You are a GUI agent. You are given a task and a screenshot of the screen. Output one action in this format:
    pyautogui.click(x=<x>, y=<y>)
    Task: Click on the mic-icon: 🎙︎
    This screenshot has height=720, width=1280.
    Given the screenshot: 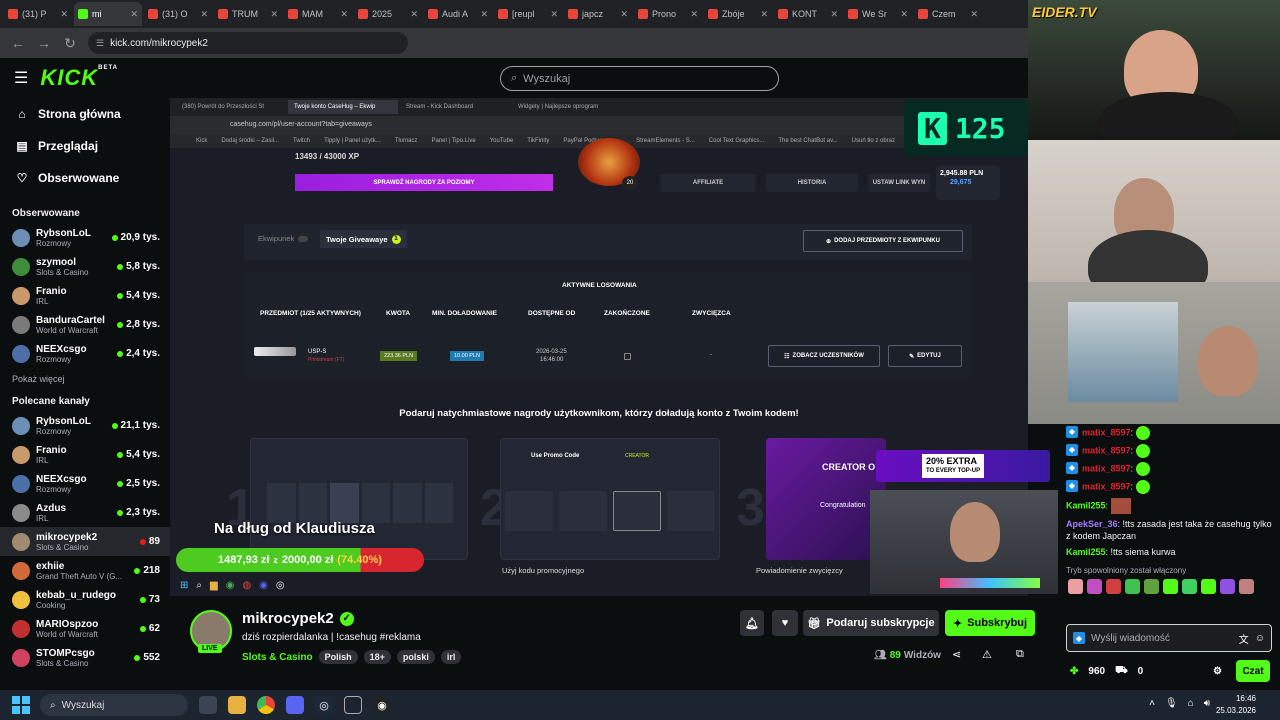 What is the action you would take?
    pyautogui.click(x=1171, y=703)
    